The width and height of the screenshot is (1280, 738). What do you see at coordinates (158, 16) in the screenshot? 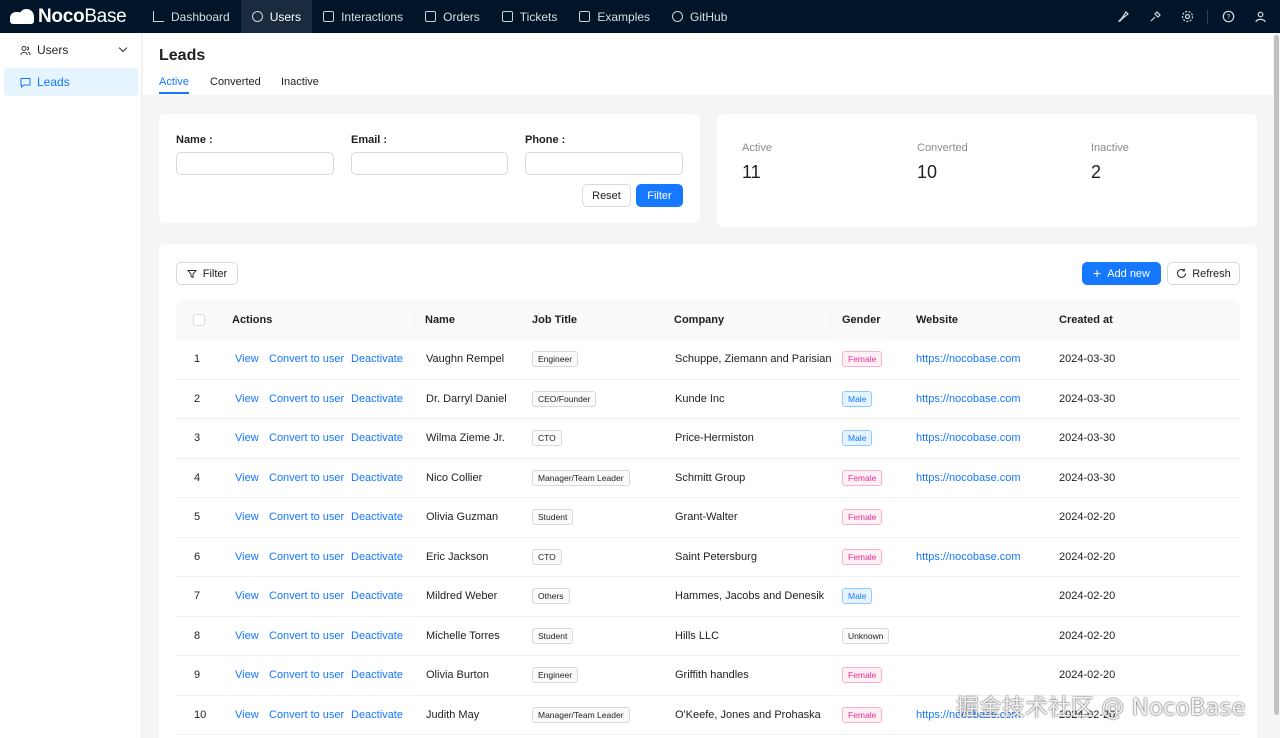
I see `bar-chart-icon` at bounding box center [158, 16].